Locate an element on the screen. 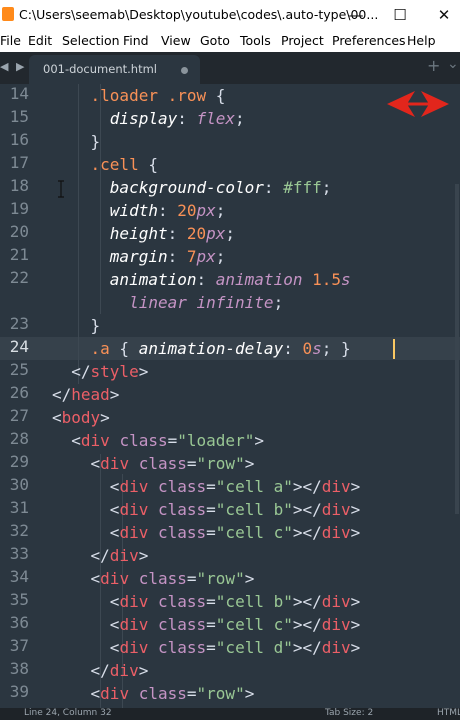  line-number: 20 is located at coordinates (19, 231).